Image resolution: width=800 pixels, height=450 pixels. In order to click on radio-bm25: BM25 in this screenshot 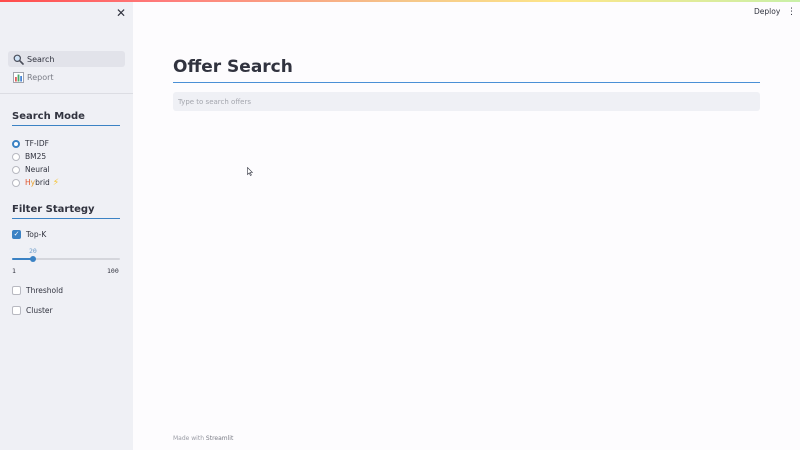, I will do `click(66, 156)`.